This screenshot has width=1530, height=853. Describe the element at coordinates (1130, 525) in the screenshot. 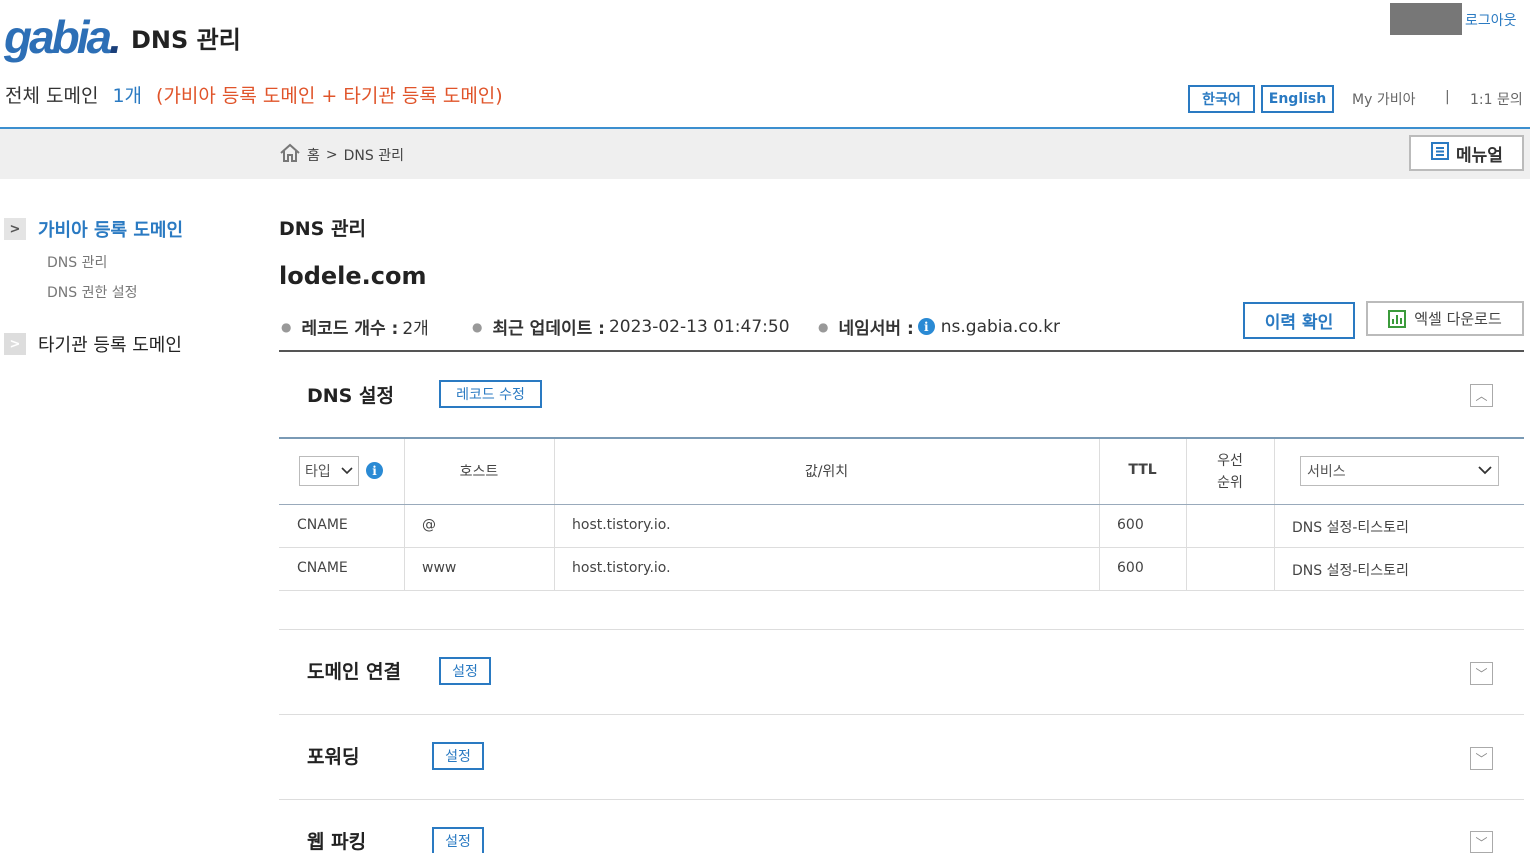

I see `row1-ttl: 600` at that location.